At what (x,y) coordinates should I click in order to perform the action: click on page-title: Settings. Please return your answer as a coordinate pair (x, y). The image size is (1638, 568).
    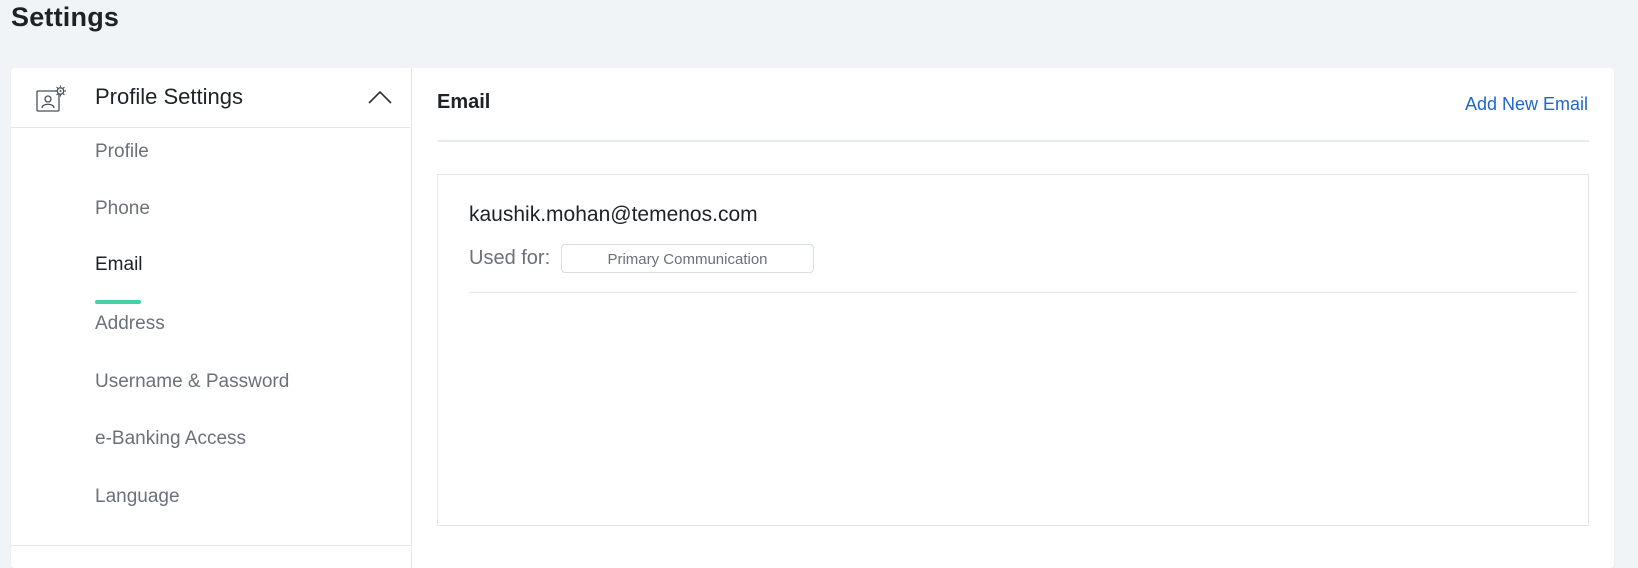
    Looking at the image, I should click on (65, 17).